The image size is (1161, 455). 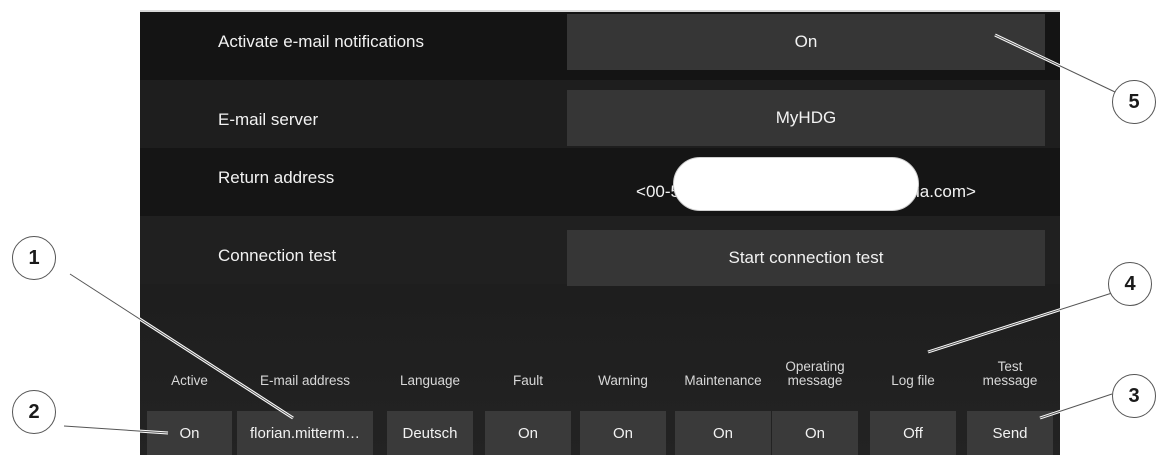 I want to click on callout-3: 3, so click(x=1134, y=396).